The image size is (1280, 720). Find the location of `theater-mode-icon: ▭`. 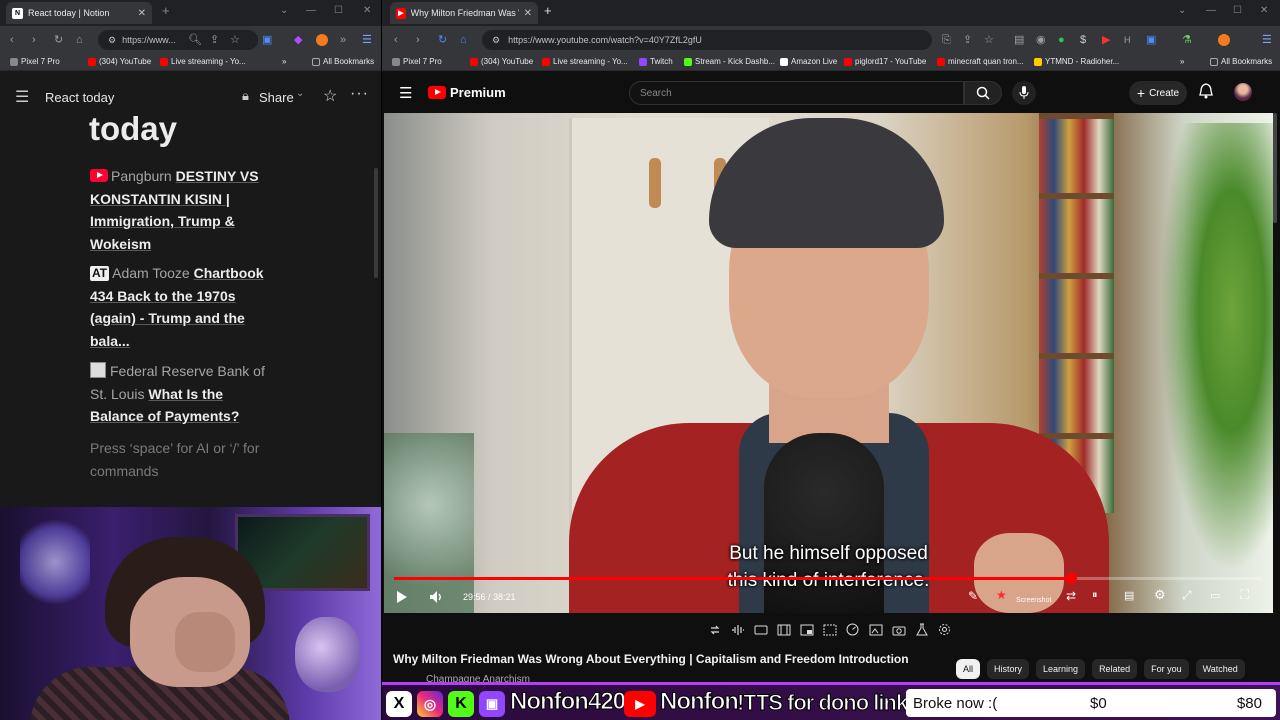

theater-mode-icon: ▭ is located at coordinates (1215, 595).